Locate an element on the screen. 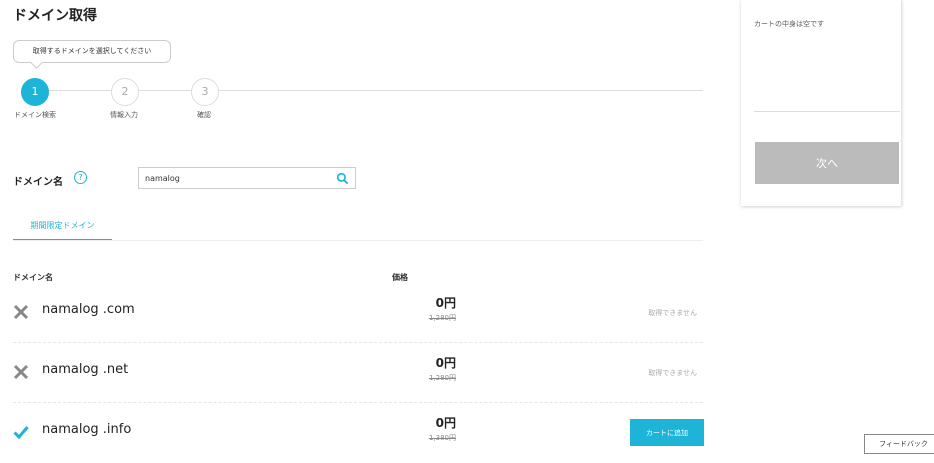  step-2-label: 情報入力 is located at coordinates (124, 115).